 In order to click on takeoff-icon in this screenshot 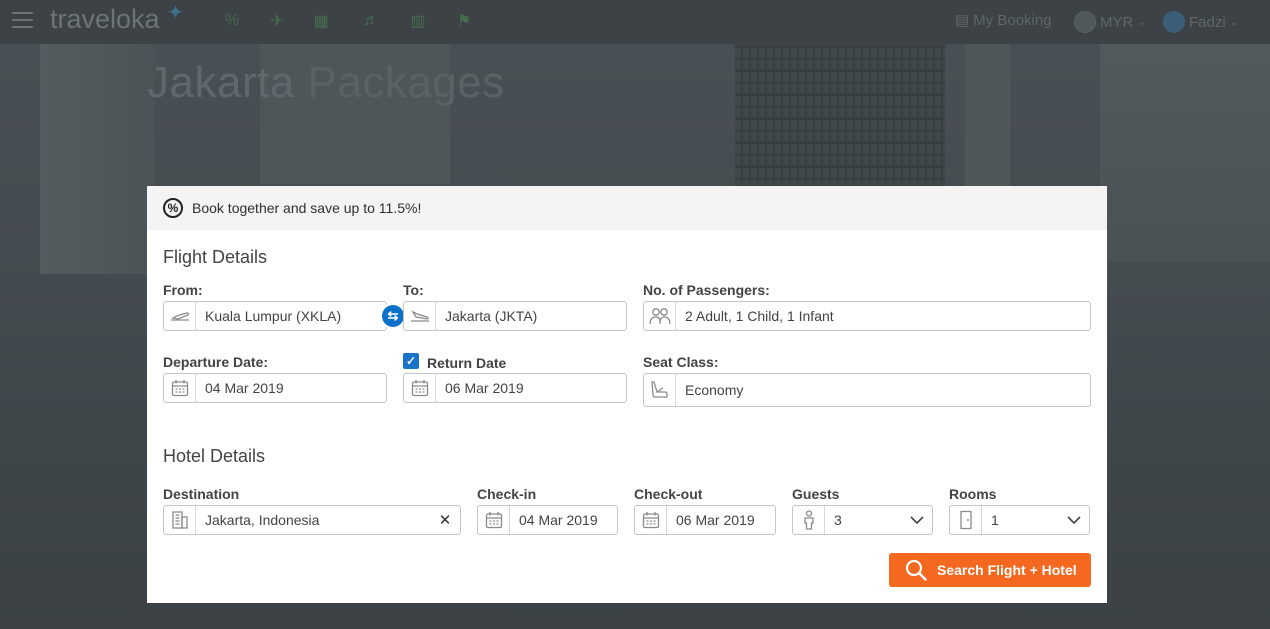, I will do `click(180, 316)`.